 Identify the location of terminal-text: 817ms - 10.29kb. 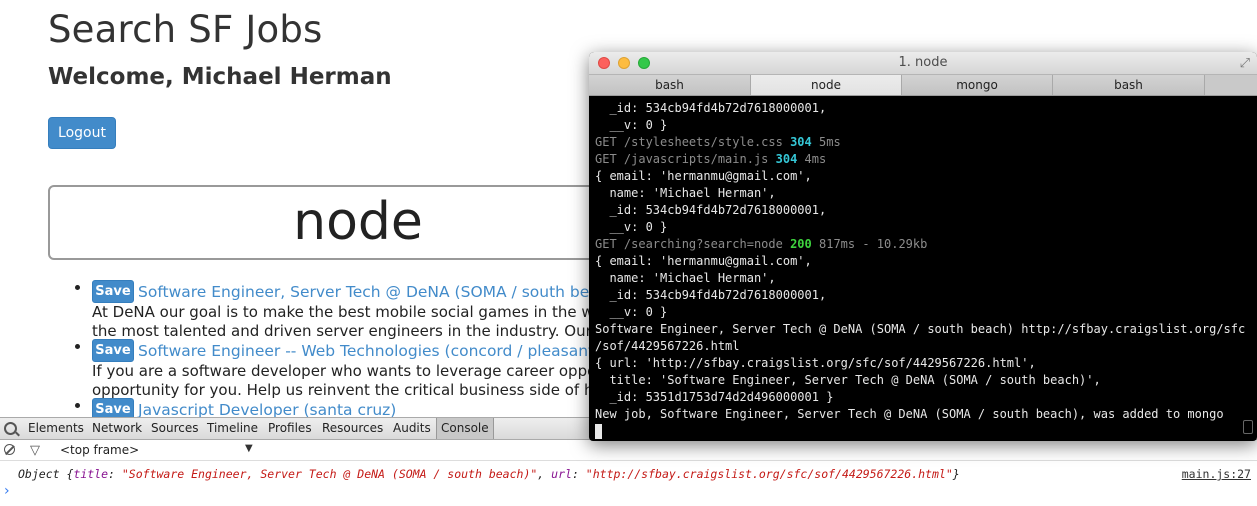
(869, 244).